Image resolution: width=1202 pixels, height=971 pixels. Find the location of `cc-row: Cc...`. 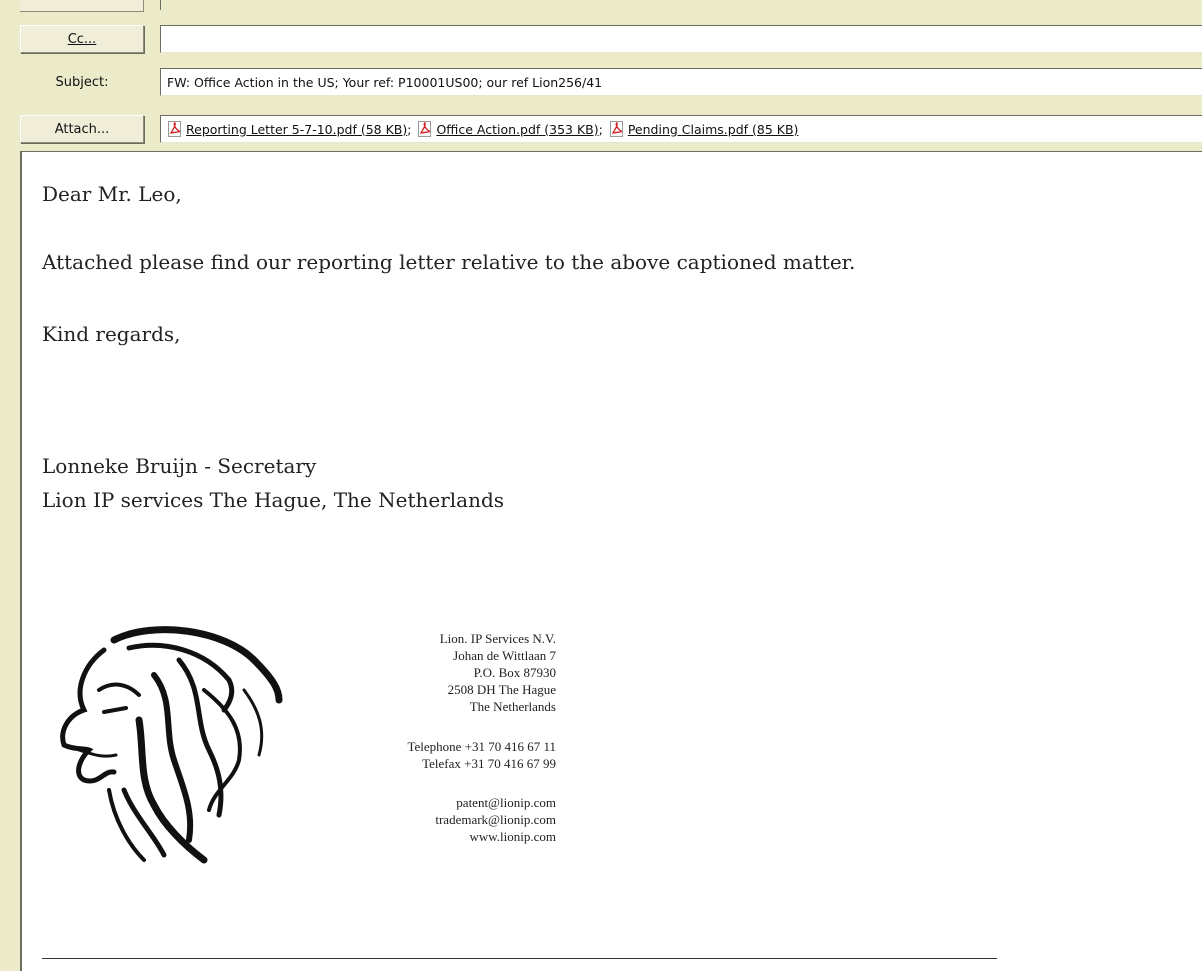

cc-row: Cc... is located at coordinates (601, 39).